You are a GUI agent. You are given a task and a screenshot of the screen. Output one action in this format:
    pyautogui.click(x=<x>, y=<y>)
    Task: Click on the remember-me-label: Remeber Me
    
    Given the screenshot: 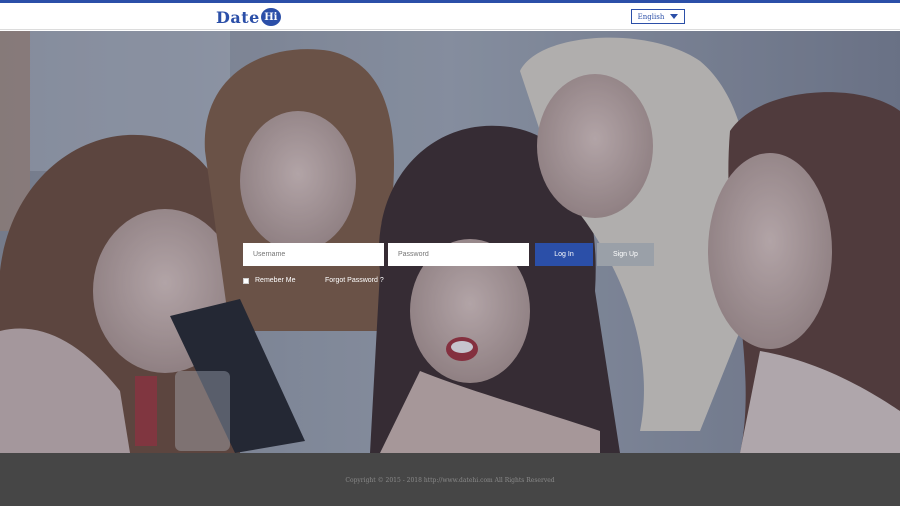 What is the action you would take?
    pyautogui.click(x=275, y=280)
    